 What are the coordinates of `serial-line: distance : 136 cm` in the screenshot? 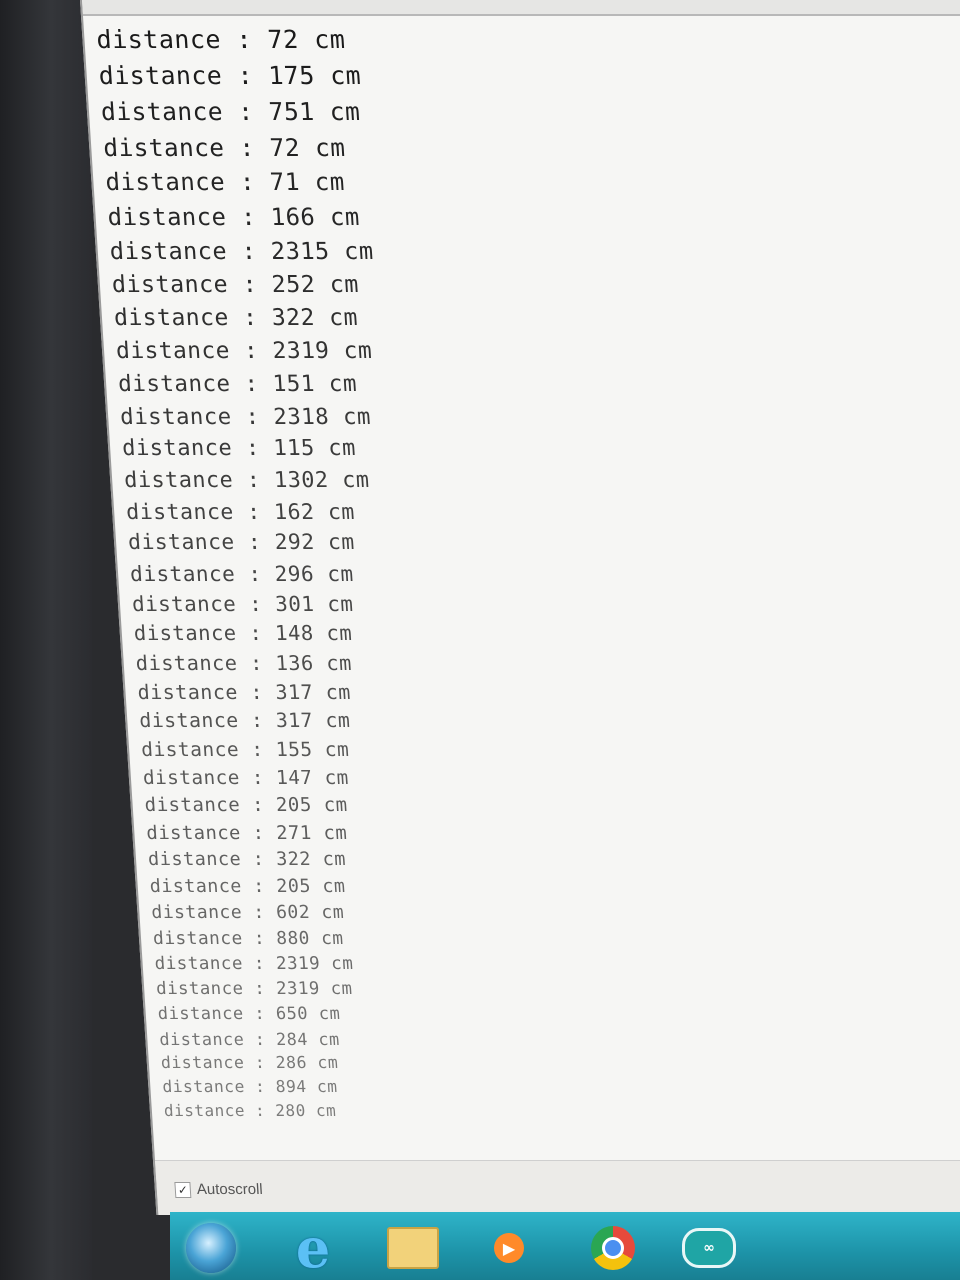 It's located at (243, 662).